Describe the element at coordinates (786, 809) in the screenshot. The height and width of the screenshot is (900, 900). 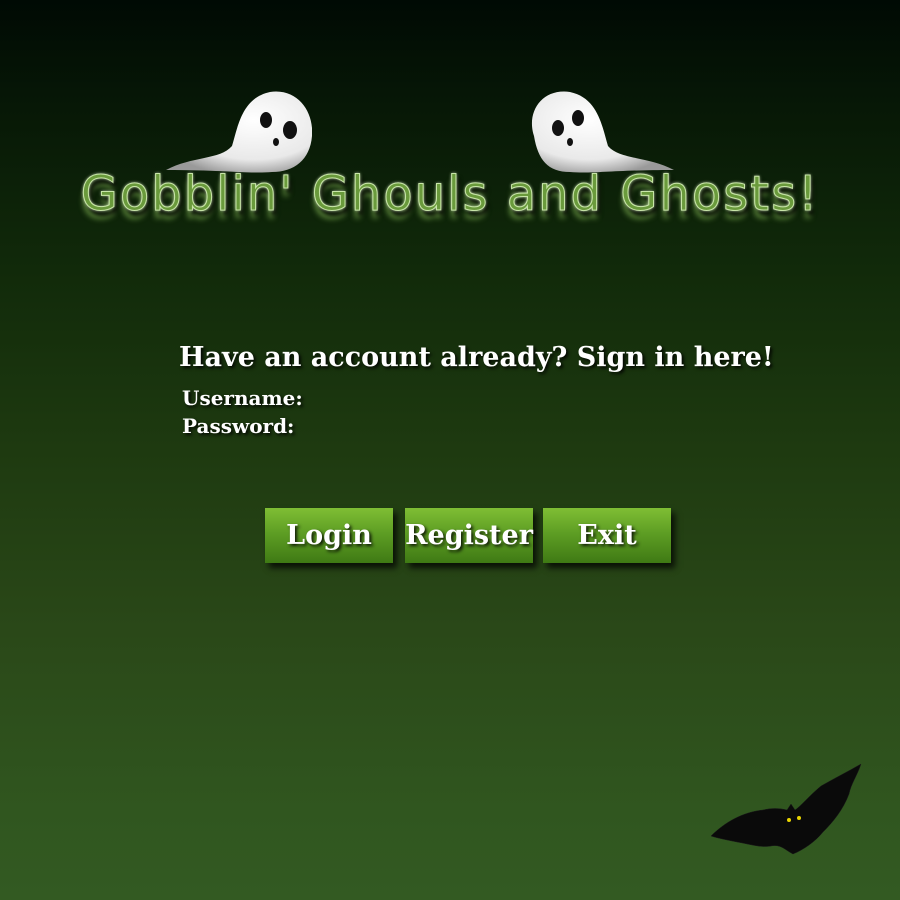
I see `bat-icon` at that location.